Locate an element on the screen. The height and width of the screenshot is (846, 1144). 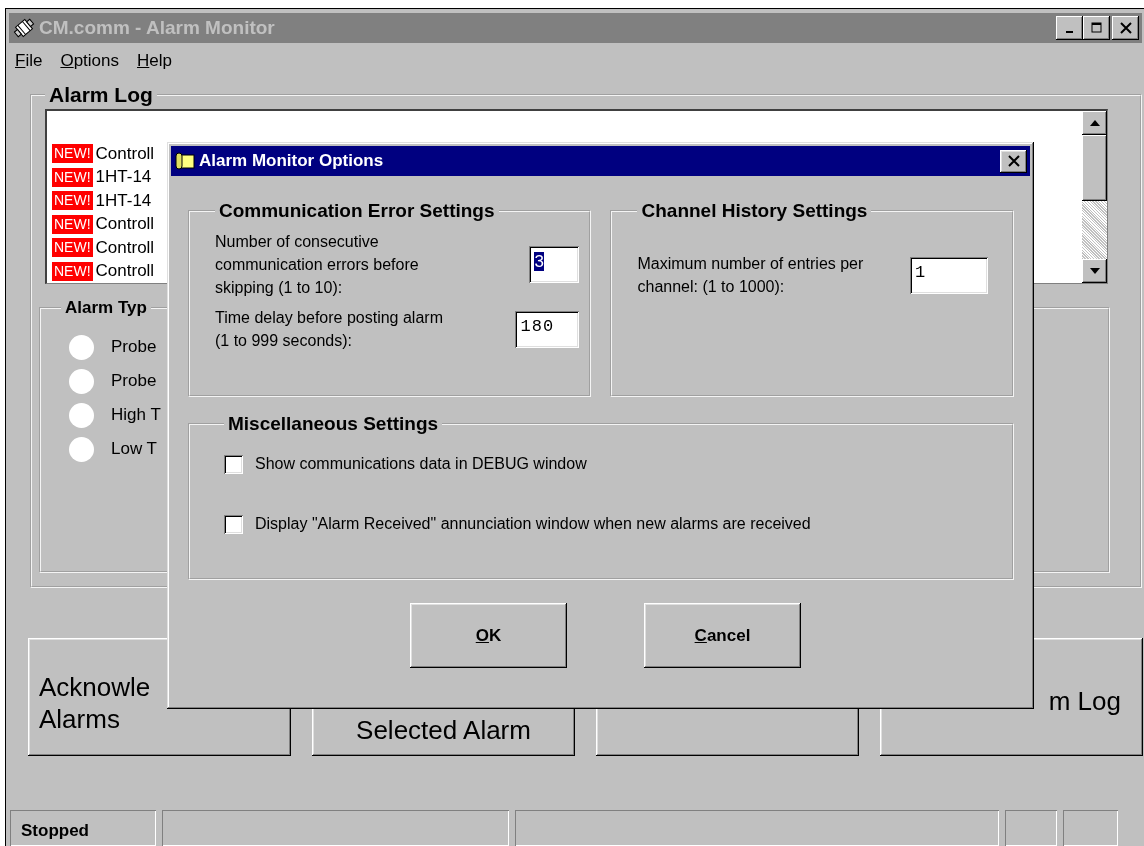
down-arrow-icon is located at coordinates (1094, 271).